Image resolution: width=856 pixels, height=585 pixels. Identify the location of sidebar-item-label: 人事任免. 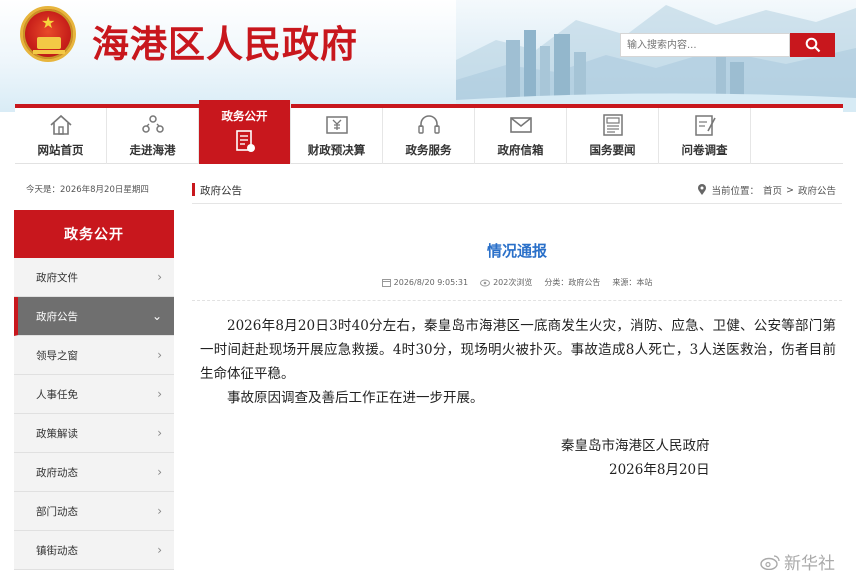
(57, 394).